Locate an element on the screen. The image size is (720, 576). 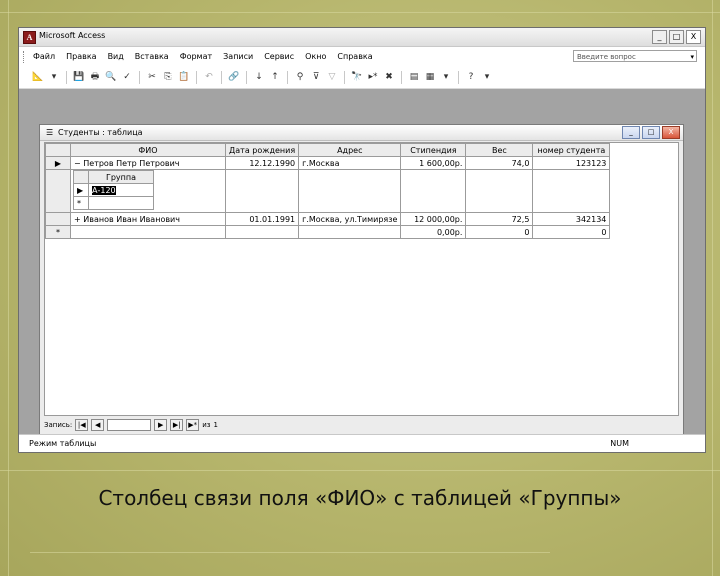
help-icon: ? is located at coordinates (471, 77).